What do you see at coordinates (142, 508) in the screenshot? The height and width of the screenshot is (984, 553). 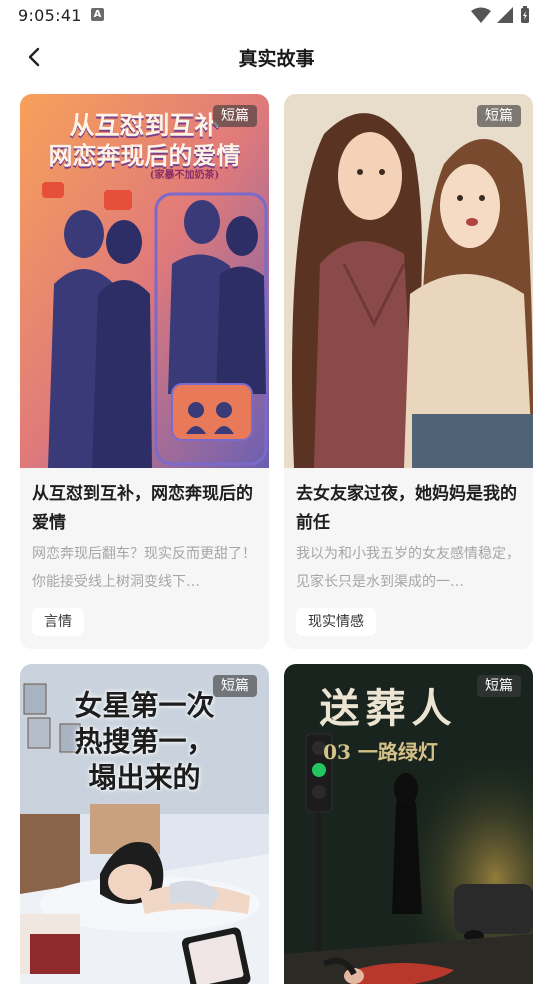 I see `story-title: 从互怼到互补，网恋奔现后的爱情` at bounding box center [142, 508].